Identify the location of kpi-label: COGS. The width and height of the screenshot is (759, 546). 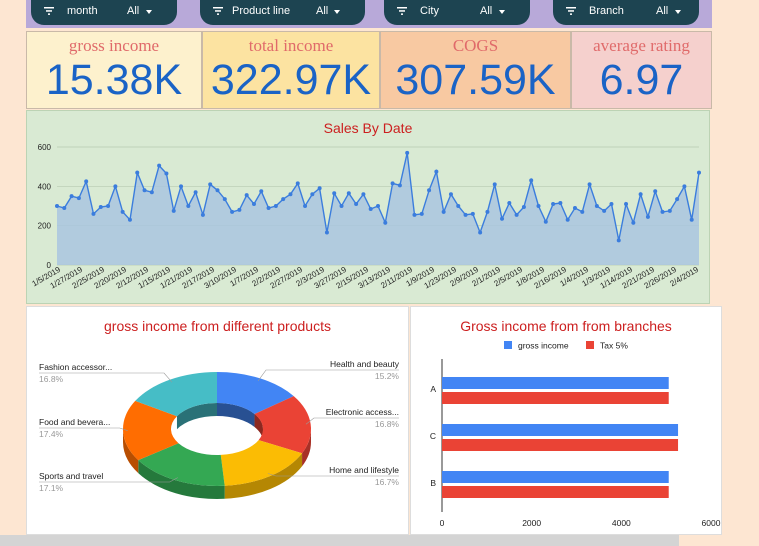
(475, 45).